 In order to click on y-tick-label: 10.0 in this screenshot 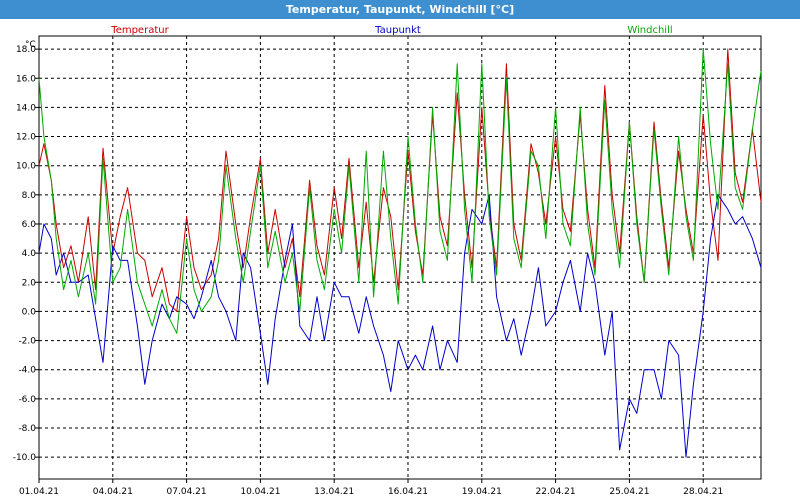, I will do `click(26, 167)`.